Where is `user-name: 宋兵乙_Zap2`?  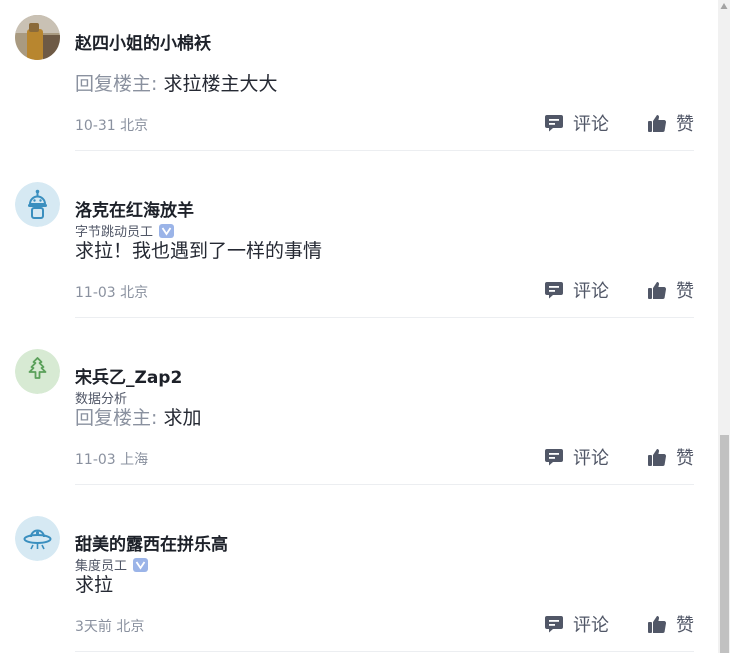
user-name: 宋兵乙_Zap2 is located at coordinates (128, 375).